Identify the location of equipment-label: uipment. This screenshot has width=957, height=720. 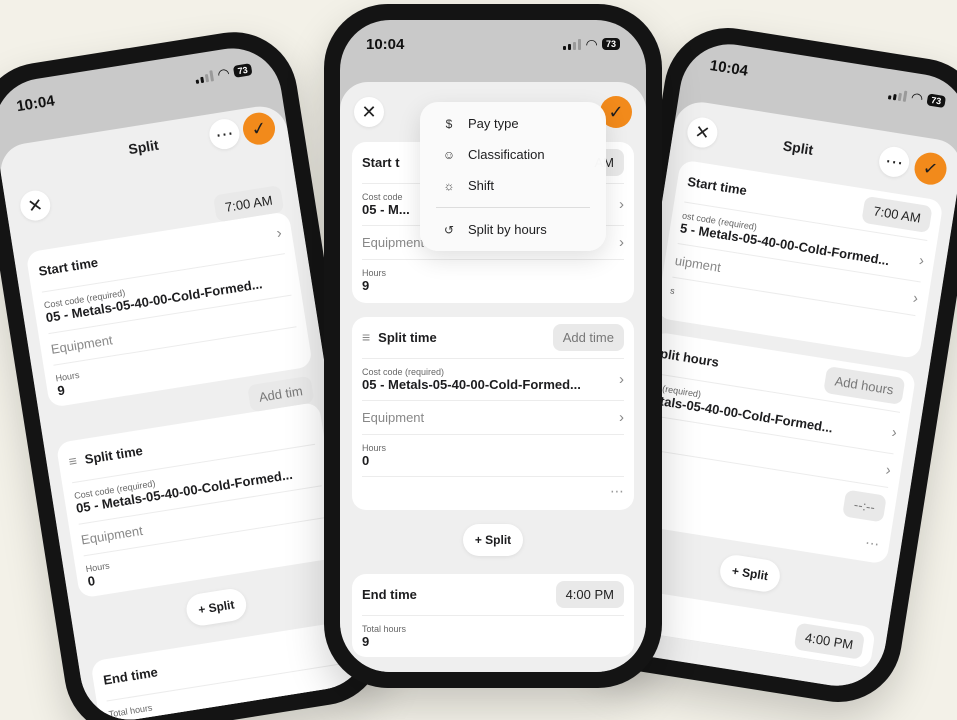
(697, 263).